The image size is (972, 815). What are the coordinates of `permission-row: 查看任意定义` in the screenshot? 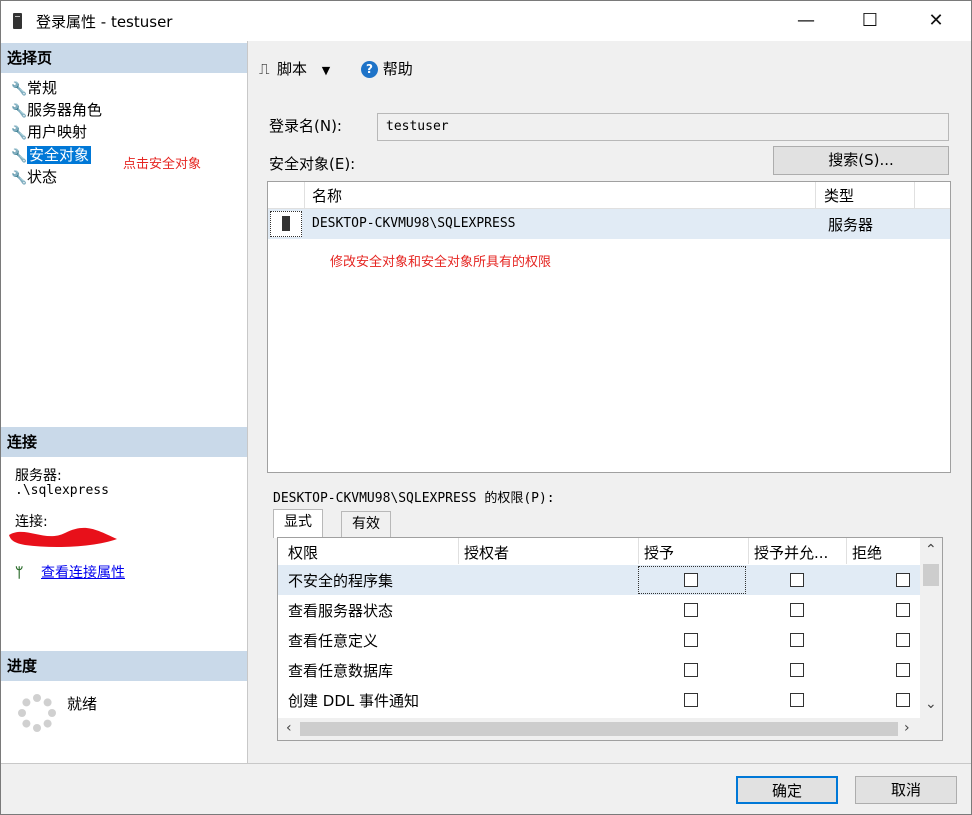 It's located at (599, 640).